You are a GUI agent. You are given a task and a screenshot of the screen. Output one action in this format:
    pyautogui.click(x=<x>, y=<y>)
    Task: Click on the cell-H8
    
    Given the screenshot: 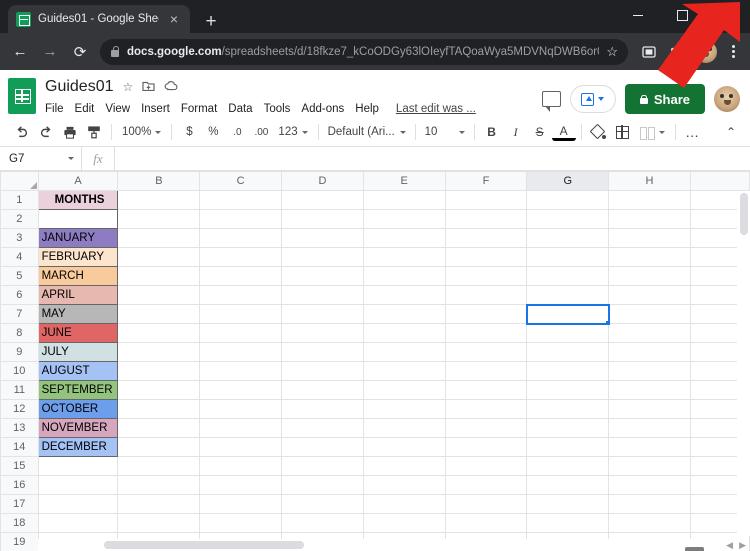 What is the action you would take?
    pyautogui.click(x=649, y=333)
    